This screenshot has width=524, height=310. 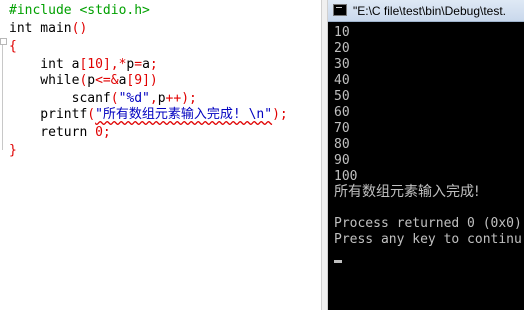 What do you see at coordinates (52, 132) in the screenshot?
I see `code-token: return` at bounding box center [52, 132].